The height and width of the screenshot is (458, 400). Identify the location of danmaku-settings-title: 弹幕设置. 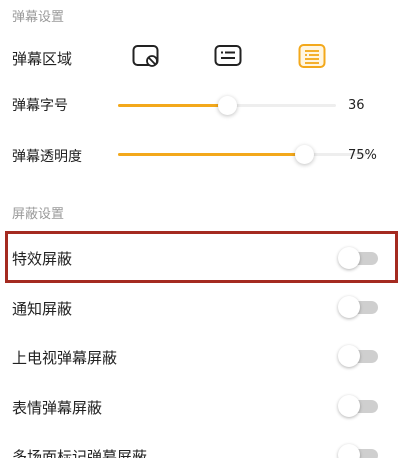
(38, 17).